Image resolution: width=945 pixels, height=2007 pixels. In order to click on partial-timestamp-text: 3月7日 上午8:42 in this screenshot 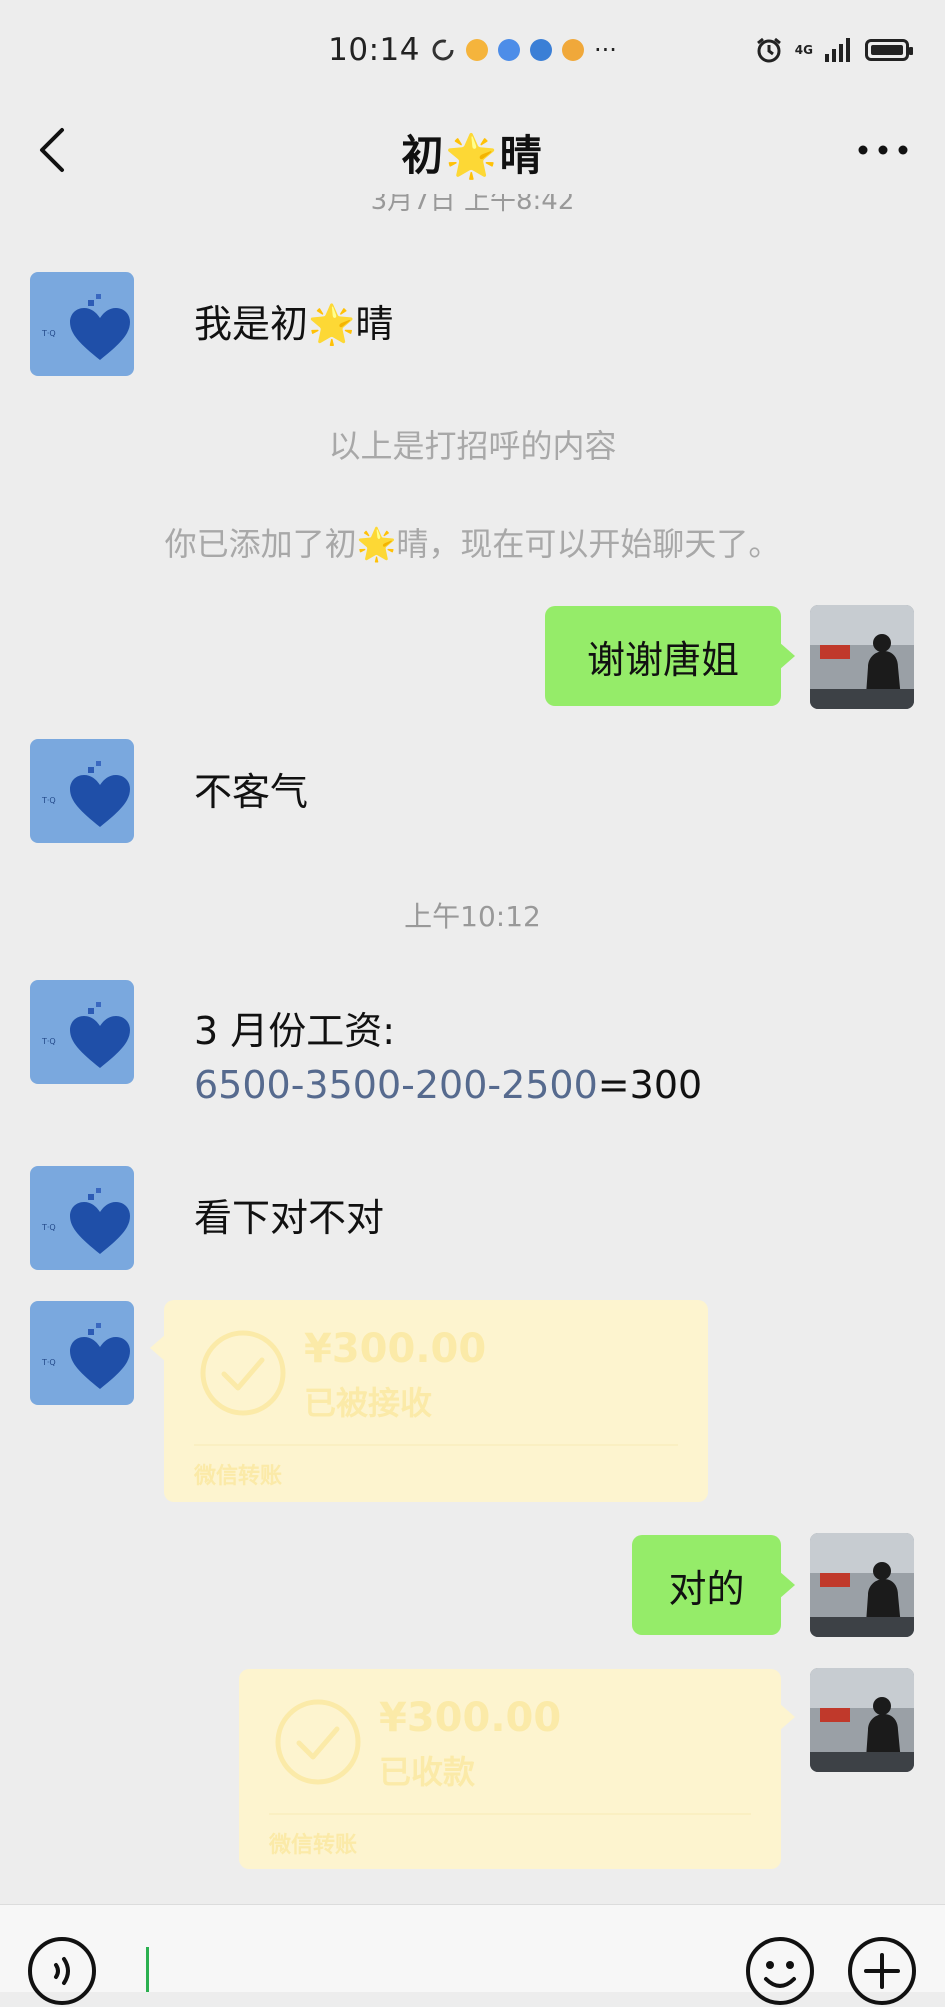, I will do `click(472, 205)`.